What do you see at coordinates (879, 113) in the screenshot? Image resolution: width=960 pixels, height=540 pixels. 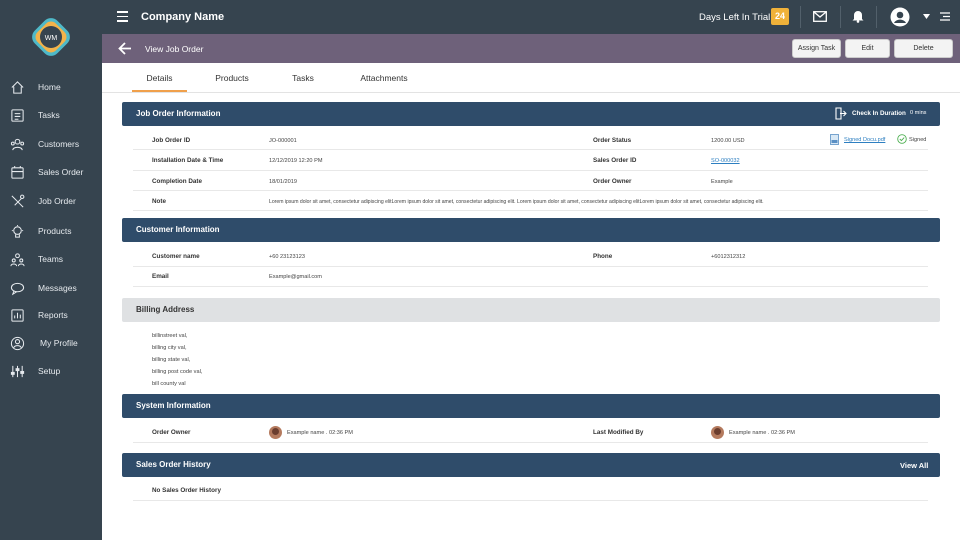 I see `check-in-label: Check In Duration` at bounding box center [879, 113].